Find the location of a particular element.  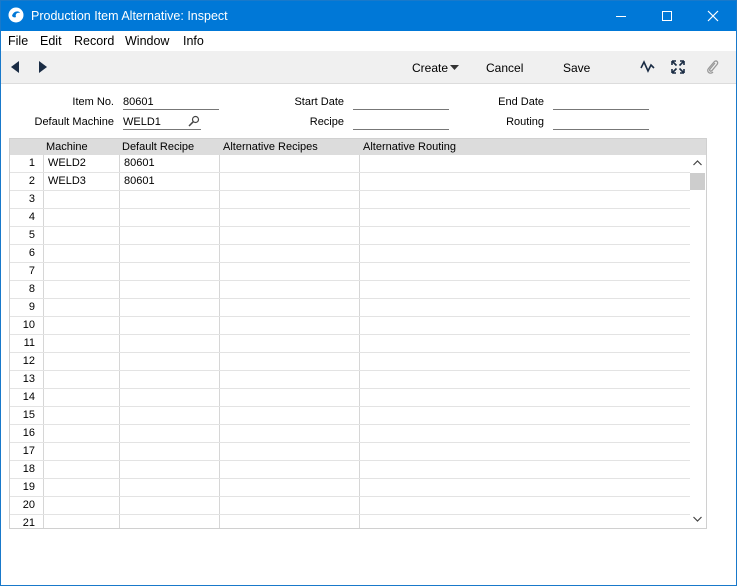

table-row: 8 is located at coordinates (350, 290).